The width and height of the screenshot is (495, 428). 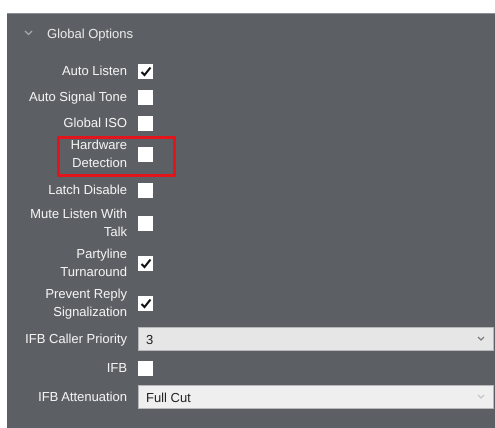 What do you see at coordinates (90, 33) in the screenshot?
I see `section-title: Global Options` at bounding box center [90, 33].